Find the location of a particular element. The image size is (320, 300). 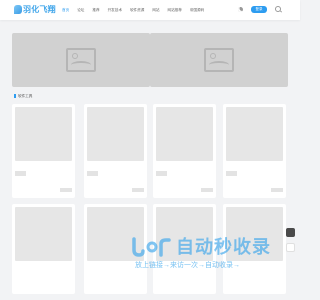

section-title: 软件工具 is located at coordinates (25, 96).